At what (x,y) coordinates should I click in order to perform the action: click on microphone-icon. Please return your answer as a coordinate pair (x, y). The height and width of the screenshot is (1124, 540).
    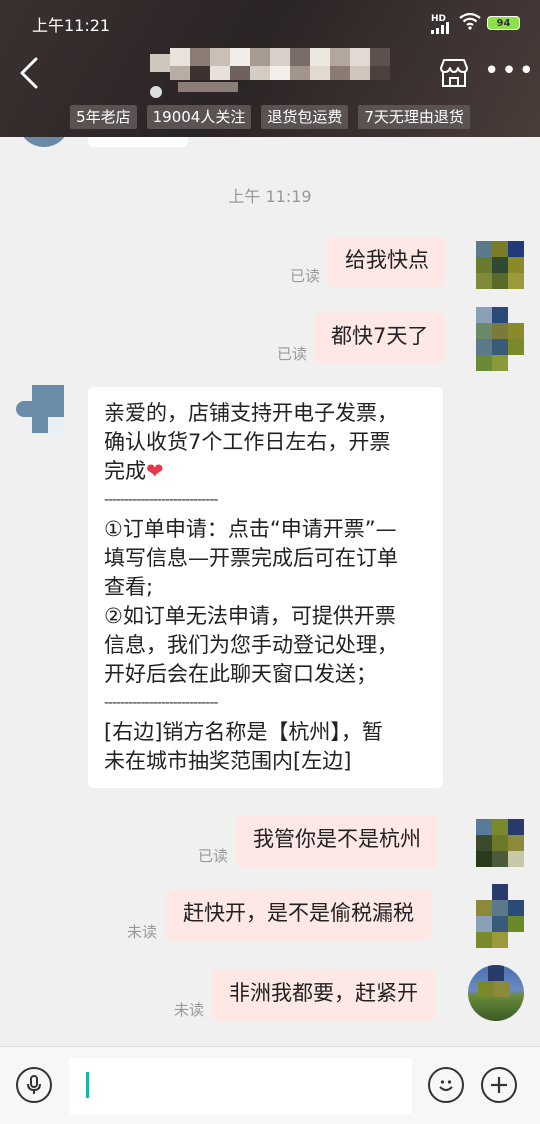
    Looking at the image, I should click on (34, 1085).